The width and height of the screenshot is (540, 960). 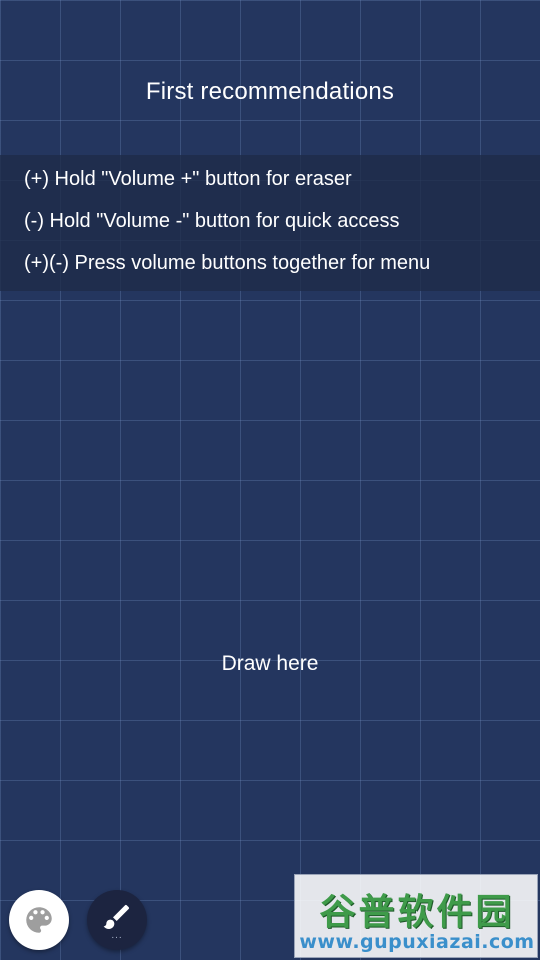 What do you see at coordinates (188, 179) in the screenshot?
I see `tip-eraser: (+) Hold "Volume +" button for eraser` at bounding box center [188, 179].